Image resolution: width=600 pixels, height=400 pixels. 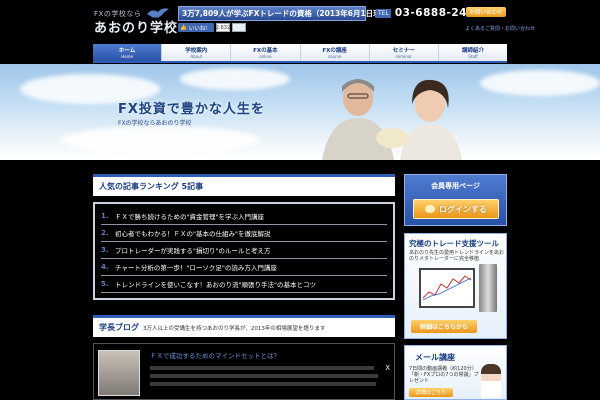 What do you see at coordinates (191, 109) in the screenshot?
I see `hero-title: FX投資で豊かな人生を` at bounding box center [191, 109].